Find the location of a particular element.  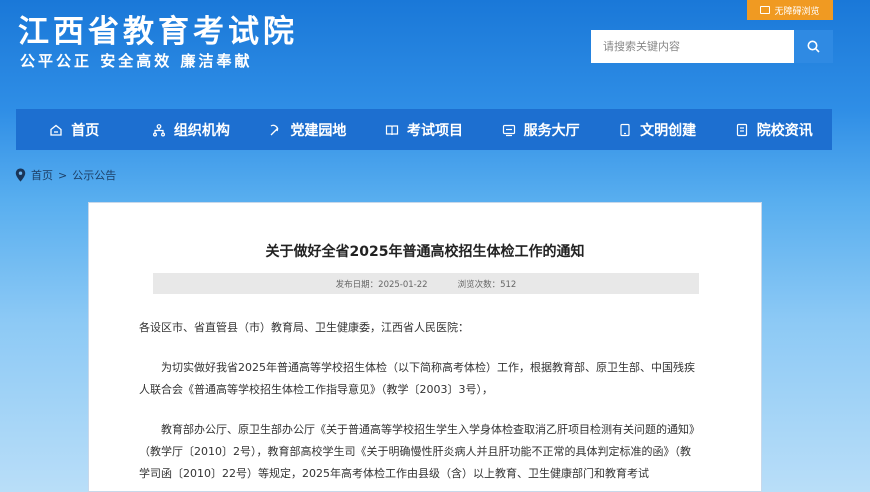

nav-item-party: 党建园地 is located at coordinates (307, 129).